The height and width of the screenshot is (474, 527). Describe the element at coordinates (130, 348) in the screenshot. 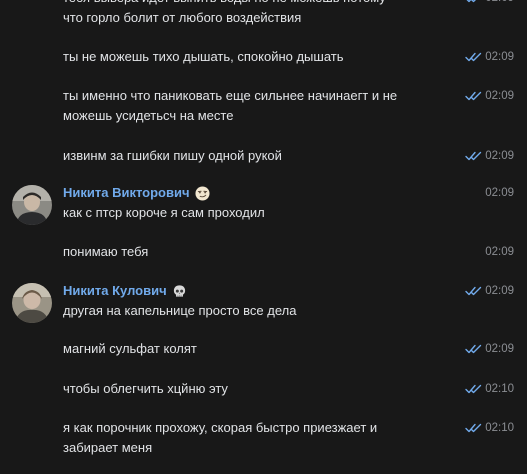

I see `message-text: магний сульфат колят` at that location.